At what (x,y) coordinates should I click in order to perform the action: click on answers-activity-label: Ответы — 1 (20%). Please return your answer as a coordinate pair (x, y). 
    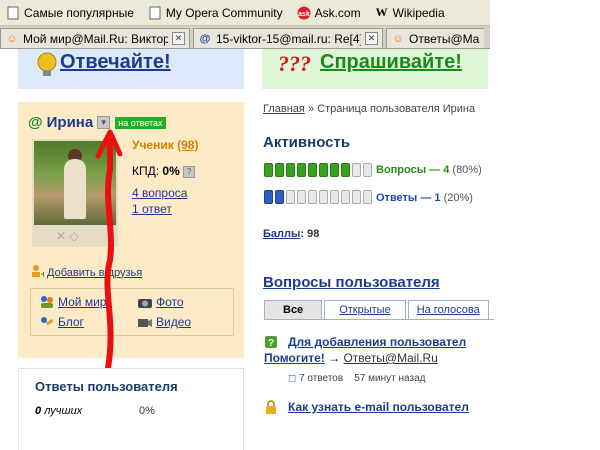
    Looking at the image, I should click on (424, 198).